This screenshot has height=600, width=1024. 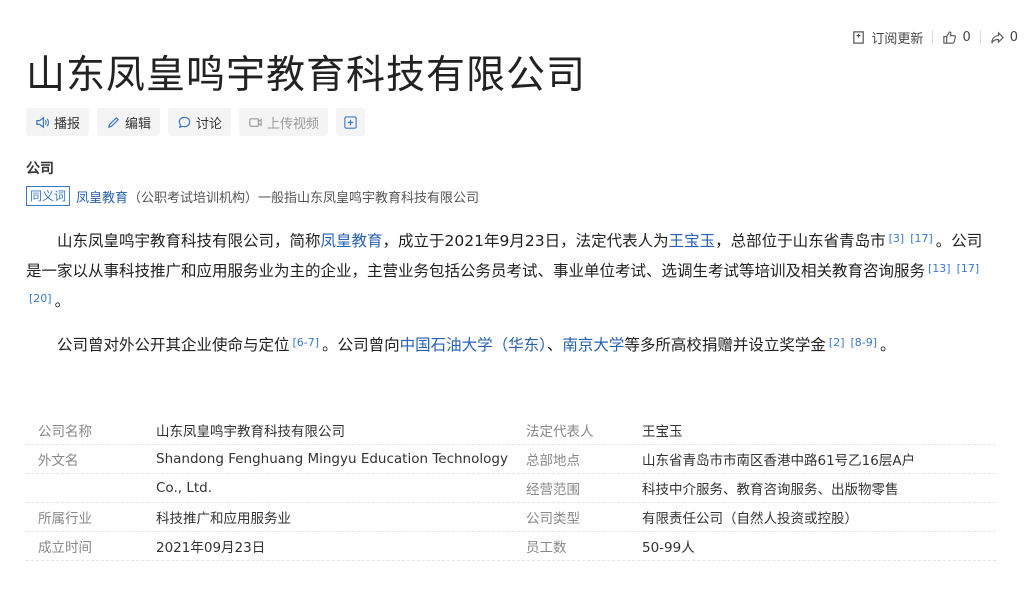 I want to click on info-value: 2021年09月23日, so click(x=211, y=548).